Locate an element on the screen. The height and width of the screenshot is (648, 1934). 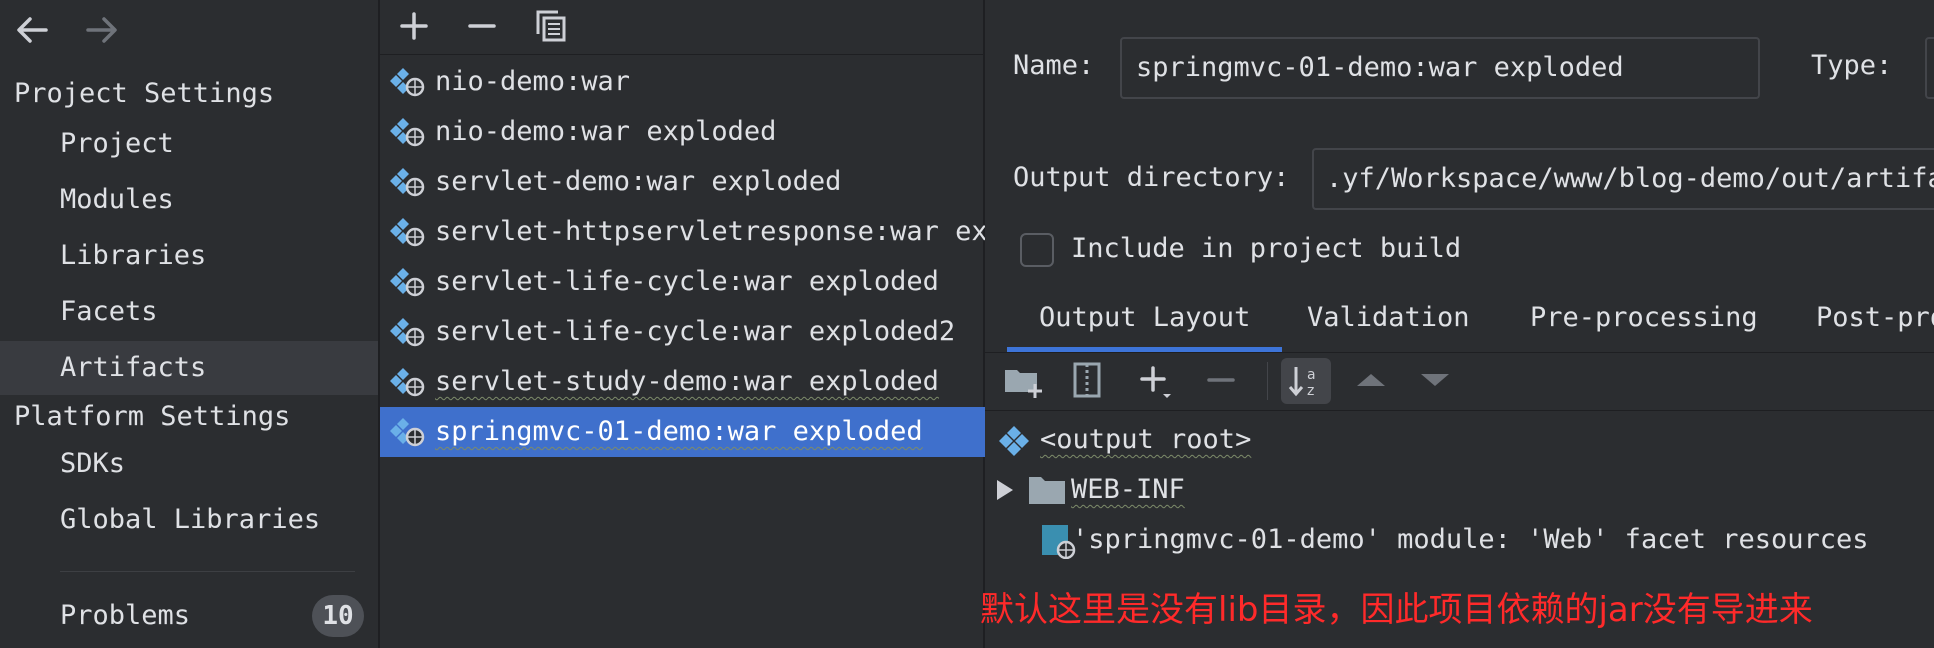
copy-icon is located at coordinates (550, 26).